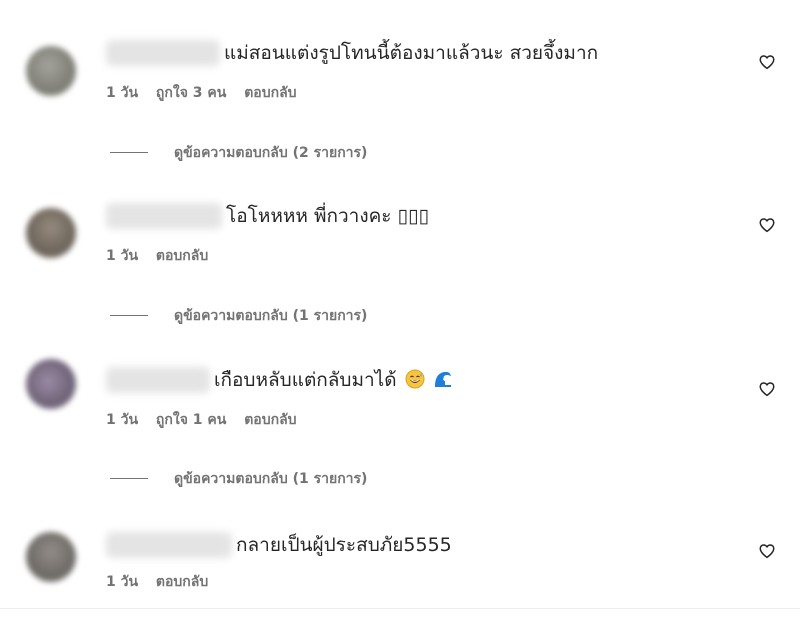 Image resolution: width=800 pixels, height=621 pixels. What do you see at coordinates (191, 420) in the screenshot?
I see `likes-count-link: ถูกใจ 1 คน` at bounding box center [191, 420].